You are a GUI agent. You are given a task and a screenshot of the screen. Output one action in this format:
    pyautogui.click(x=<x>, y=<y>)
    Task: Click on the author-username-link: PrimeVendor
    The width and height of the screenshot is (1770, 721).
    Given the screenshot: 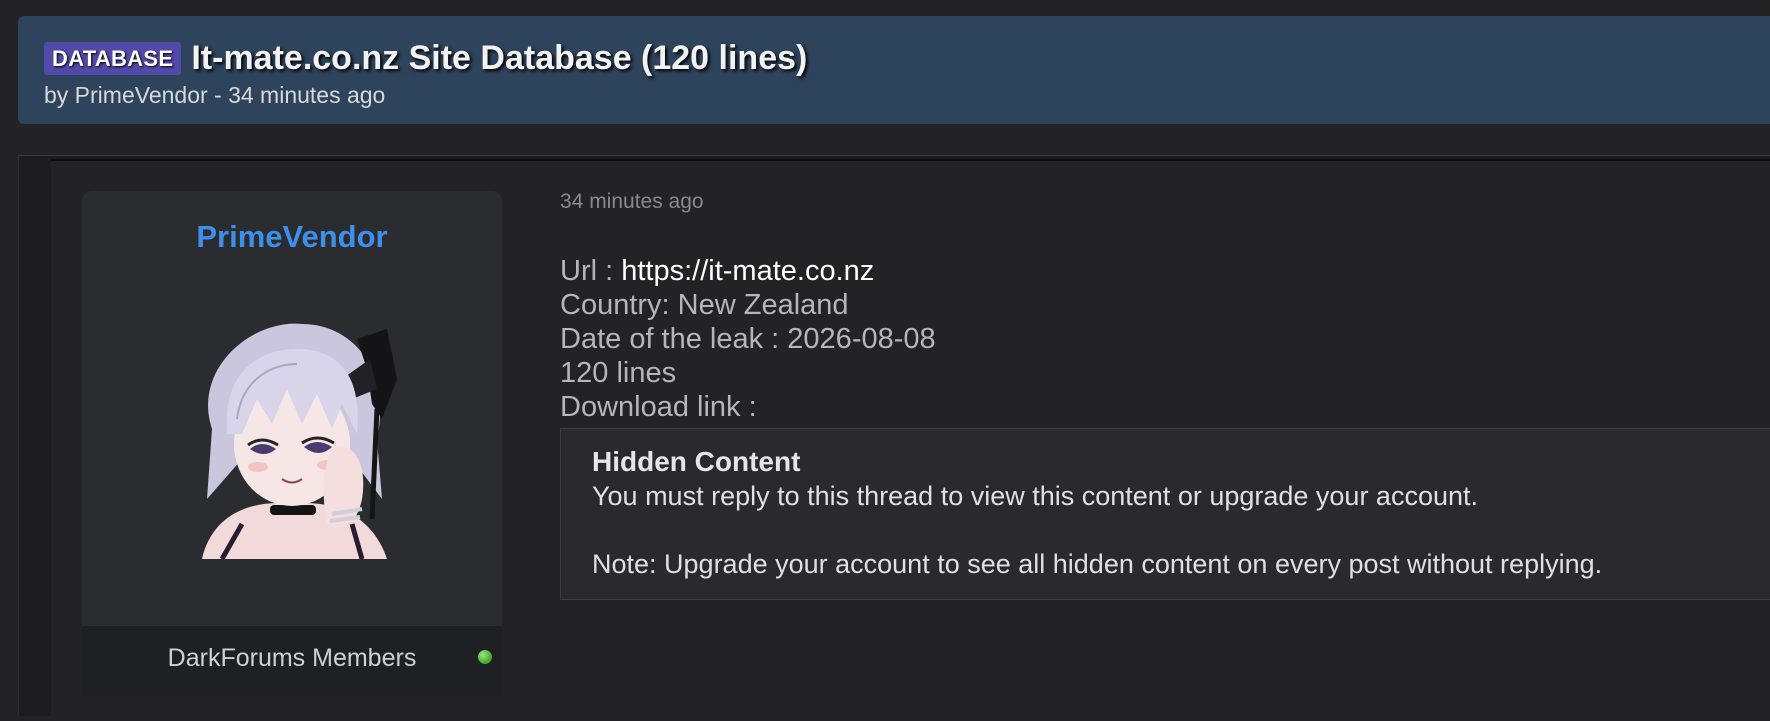 What is the action you would take?
    pyautogui.click(x=292, y=237)
    